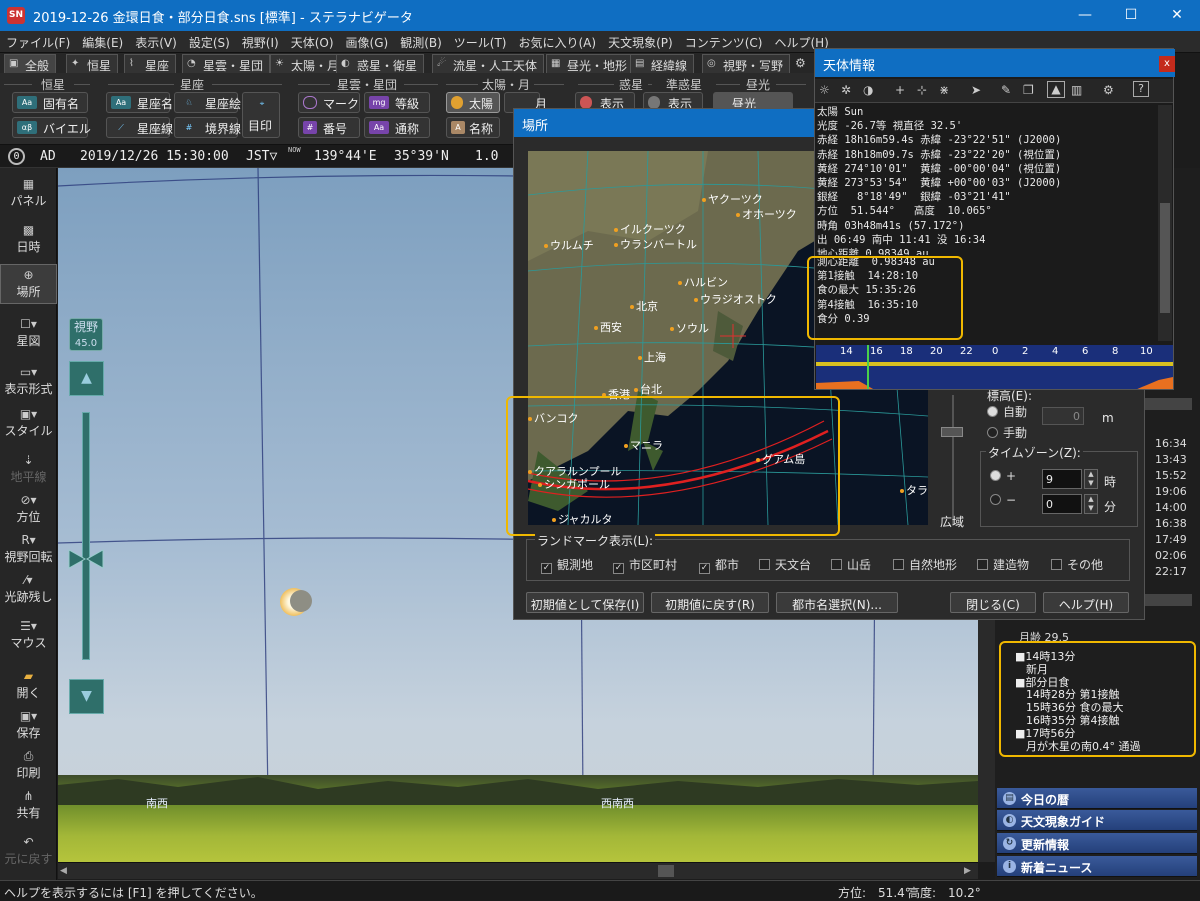 This screenshot has height=901, width=1200. Describe the element at coordinates (662, 63) in the screenshot. I see `tab-grid: ▤ 経緯線` at that location.